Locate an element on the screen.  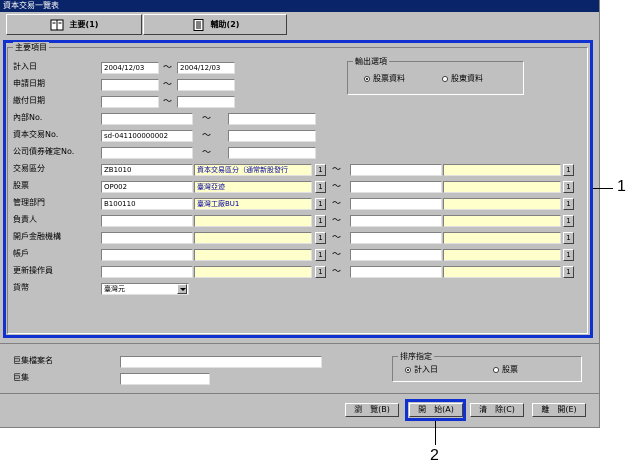
row-label: 申請日期 is located at coordinates (29, 83).